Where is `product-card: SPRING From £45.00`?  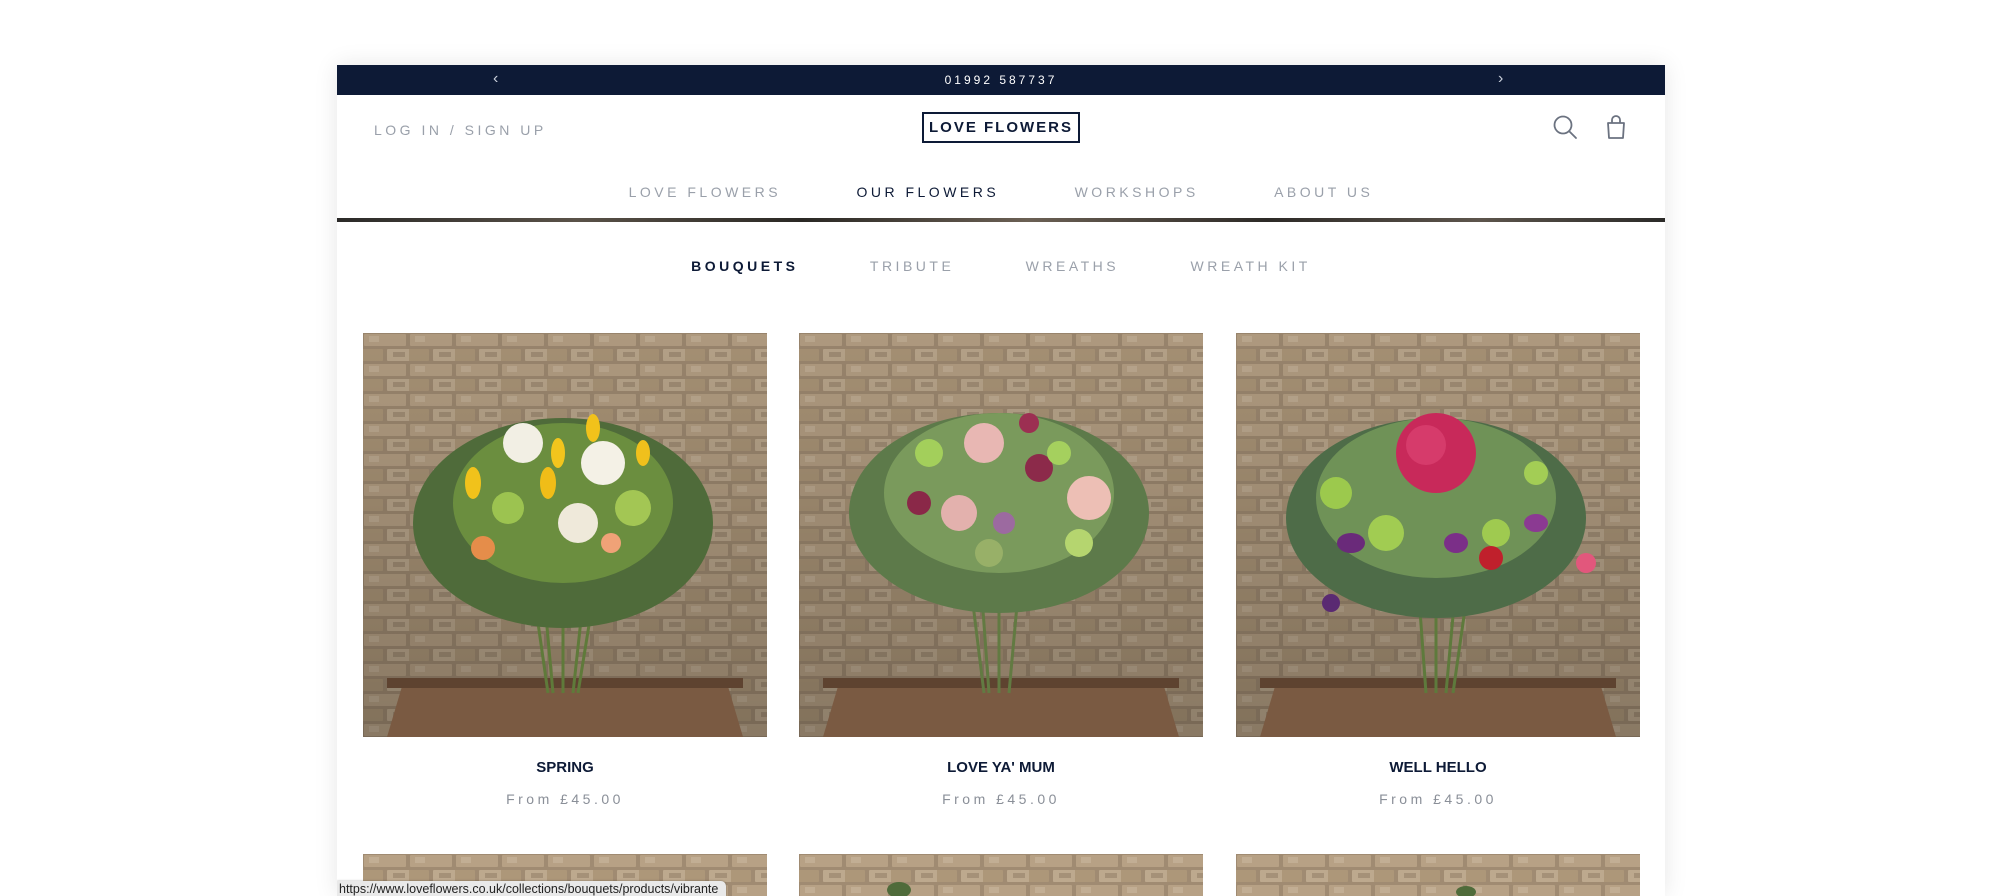 product-card: SPRING From £45.00 is located at coordinates (565, 570).